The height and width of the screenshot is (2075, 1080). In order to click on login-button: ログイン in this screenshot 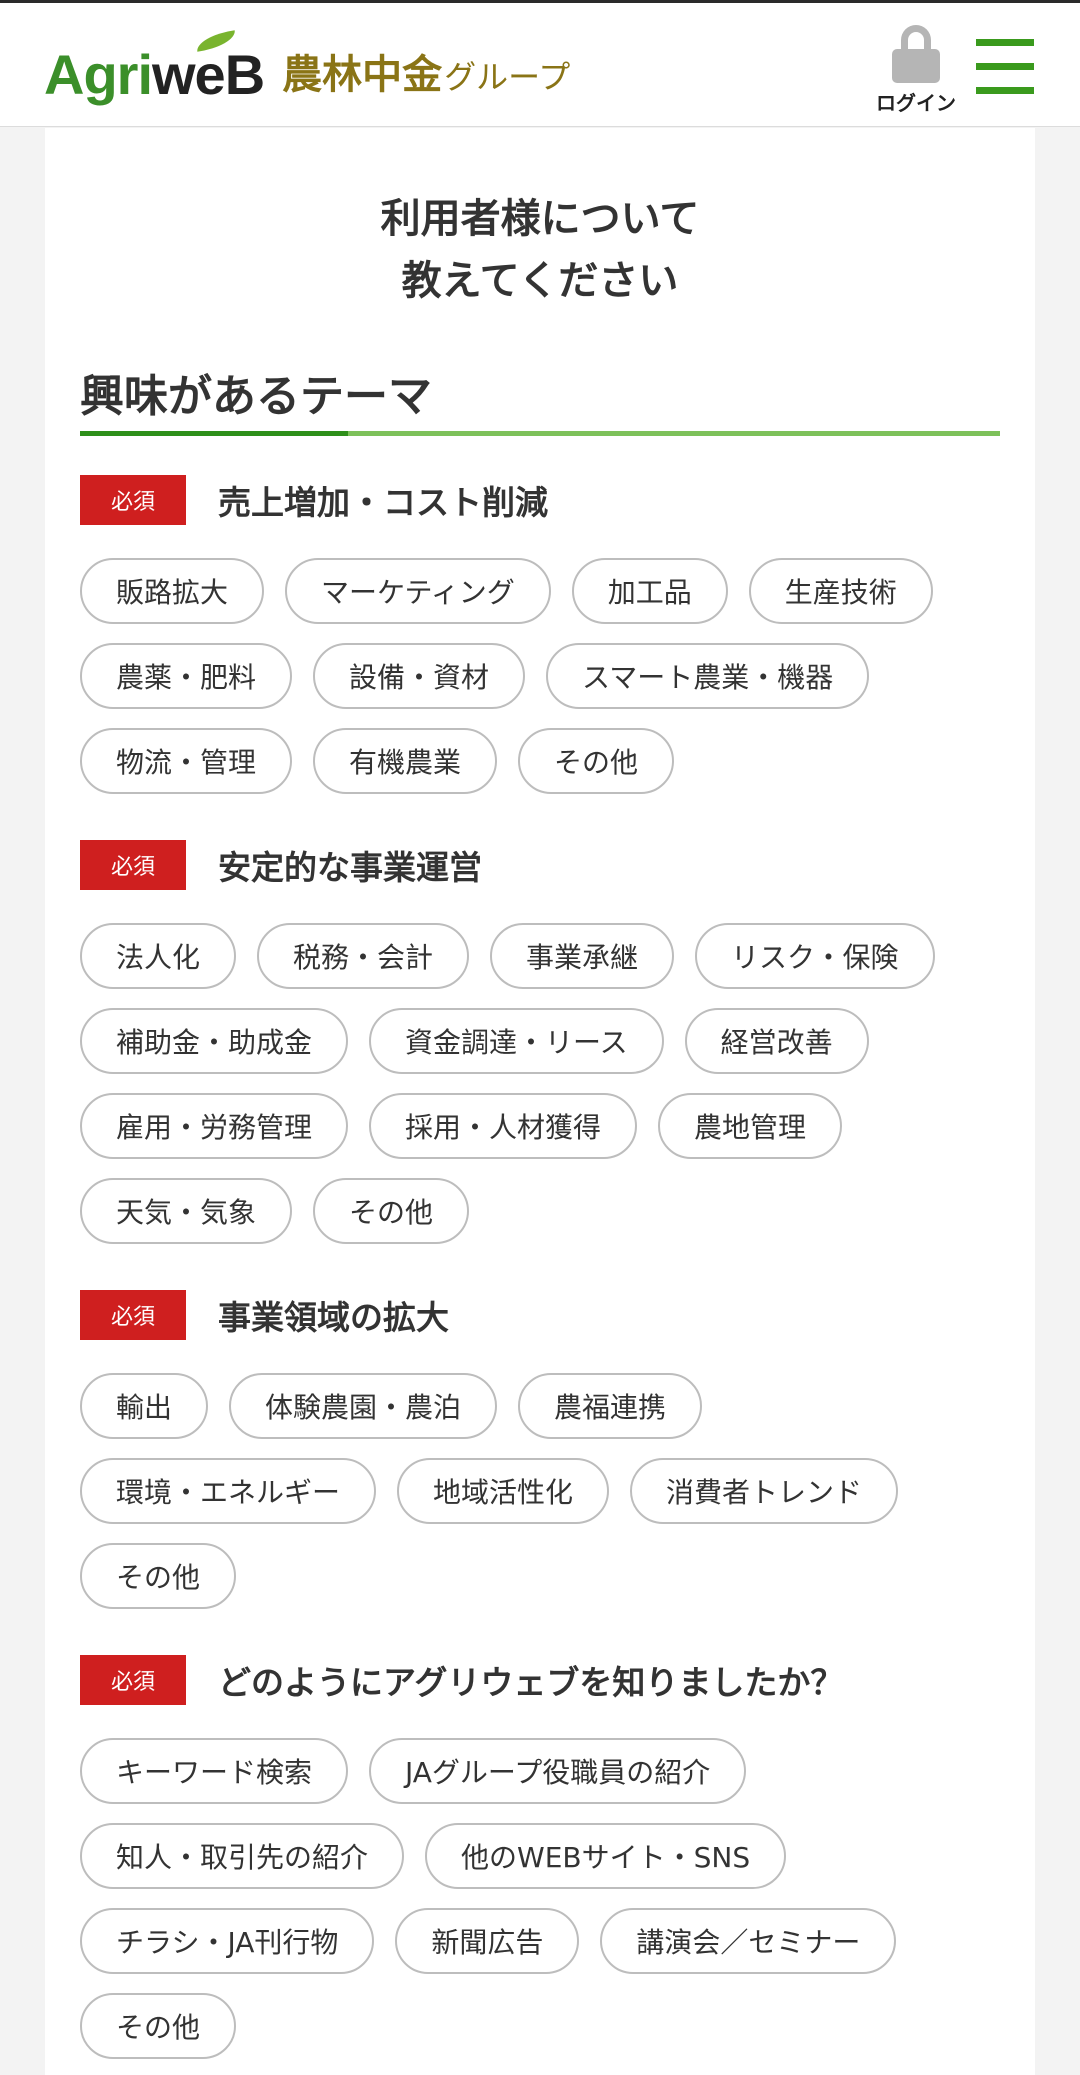, I will do `click(916, 69)`.